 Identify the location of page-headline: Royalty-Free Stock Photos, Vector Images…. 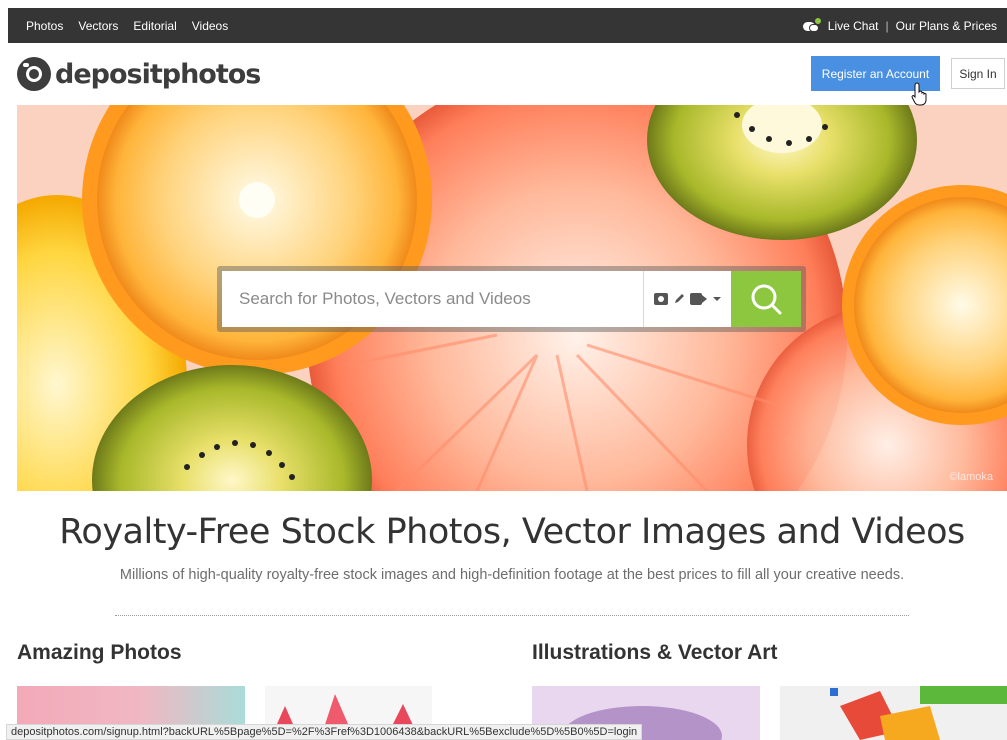
(512, 532).